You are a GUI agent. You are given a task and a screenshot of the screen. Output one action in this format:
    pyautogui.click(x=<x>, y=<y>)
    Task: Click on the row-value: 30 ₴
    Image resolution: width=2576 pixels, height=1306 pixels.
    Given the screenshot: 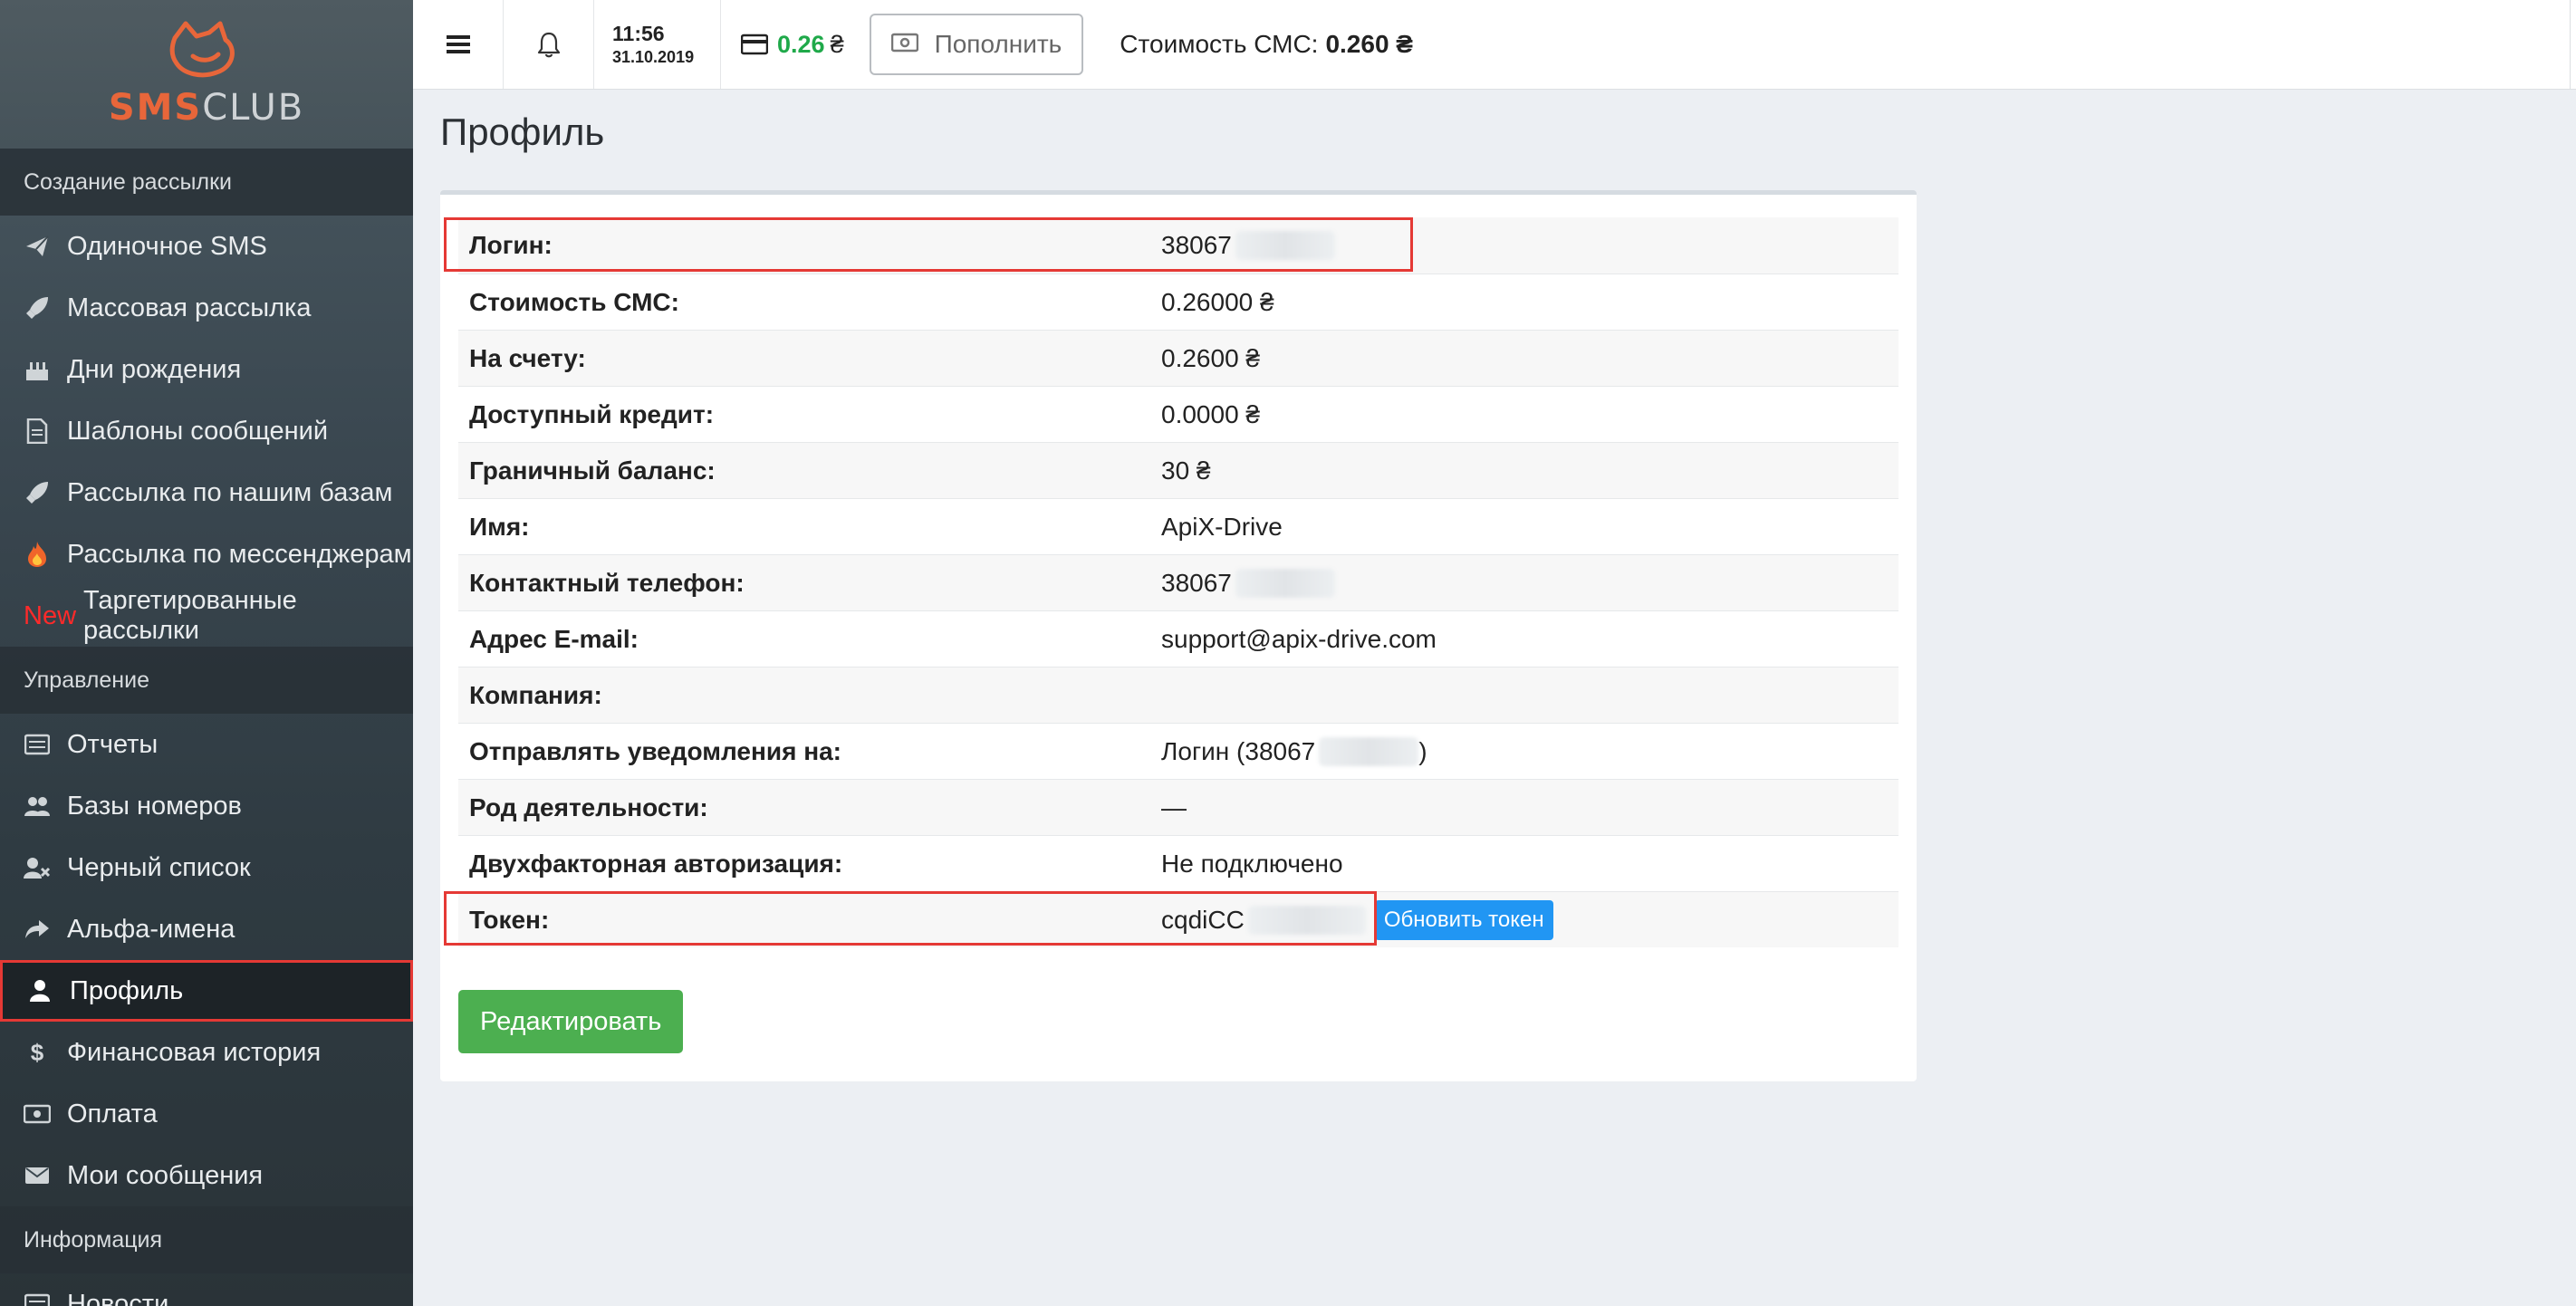 What is the action you would take?
    pyautogui.click(x=1186, y=471)
    